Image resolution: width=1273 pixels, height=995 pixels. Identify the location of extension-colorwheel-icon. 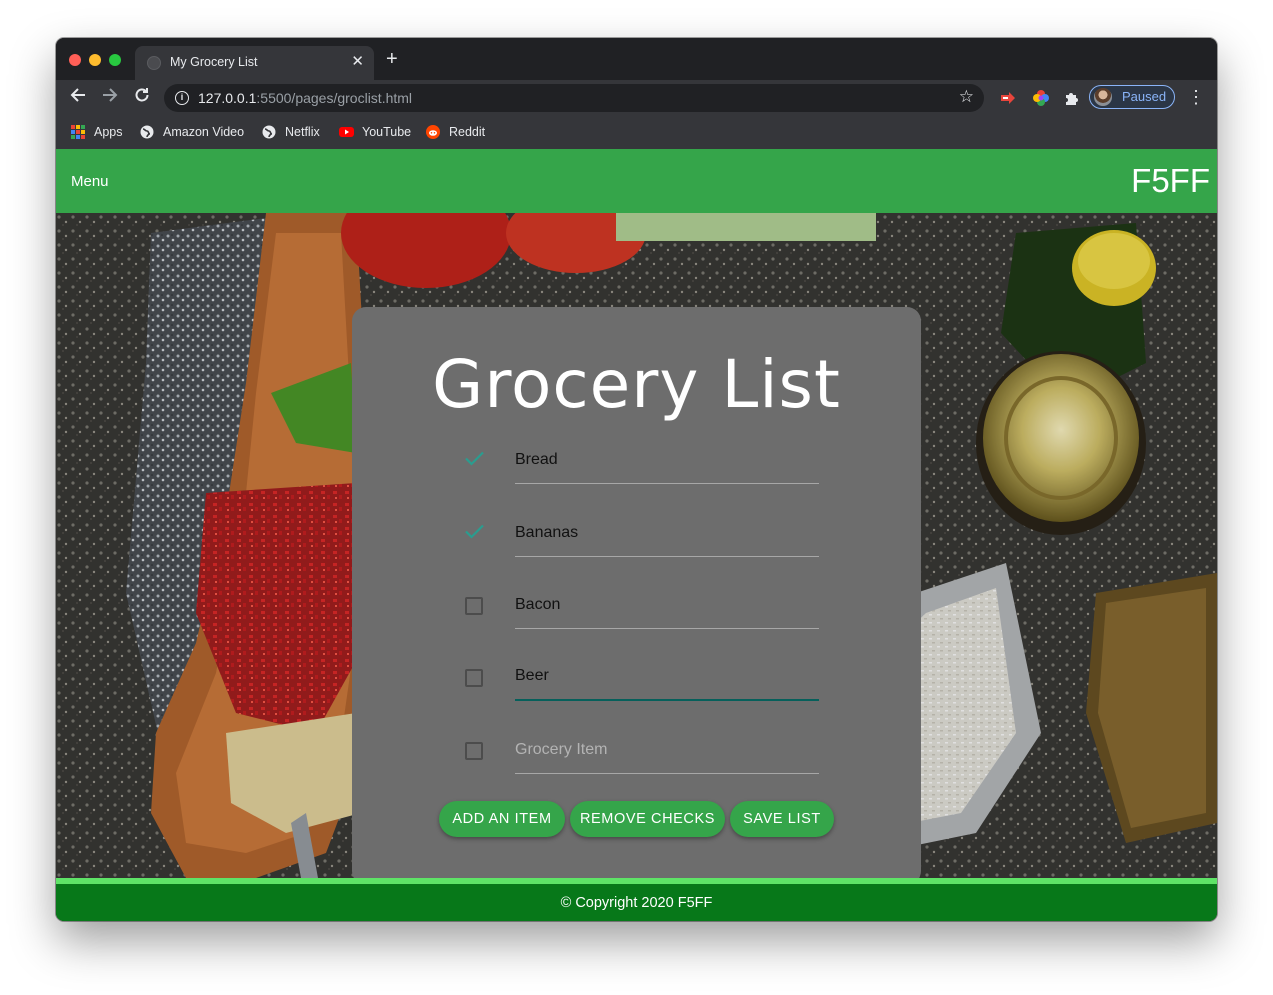
(1041, 98).